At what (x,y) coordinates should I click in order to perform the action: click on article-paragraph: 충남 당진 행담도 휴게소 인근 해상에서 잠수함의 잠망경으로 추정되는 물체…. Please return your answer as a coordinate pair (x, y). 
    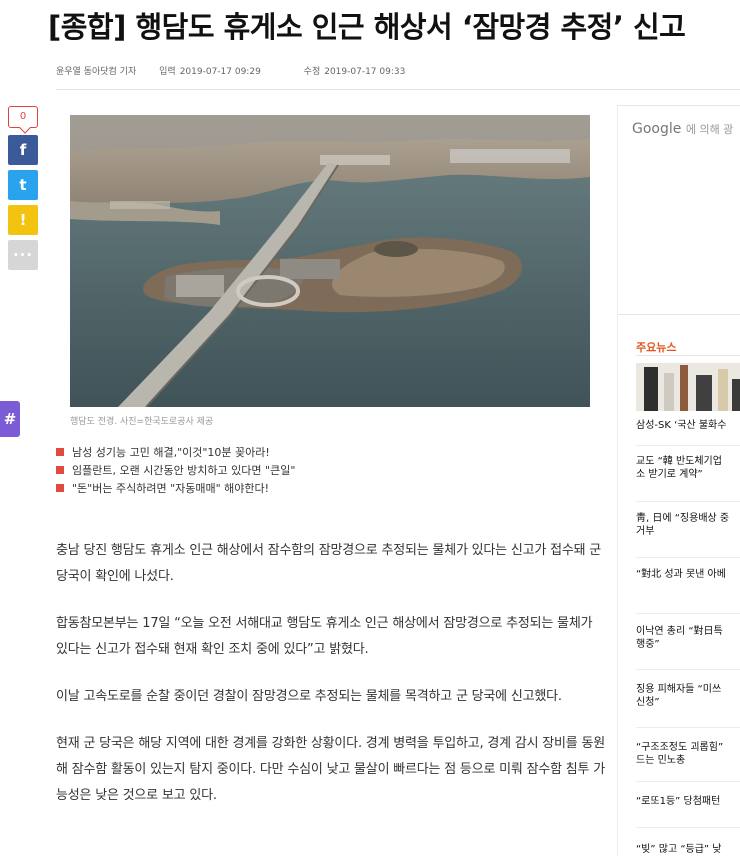
    Looking at the image, I should click on (329, 563).